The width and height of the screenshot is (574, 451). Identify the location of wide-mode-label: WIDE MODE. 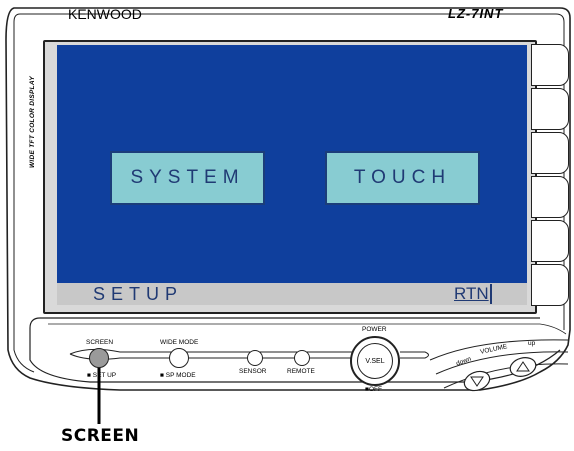
(179, 342).